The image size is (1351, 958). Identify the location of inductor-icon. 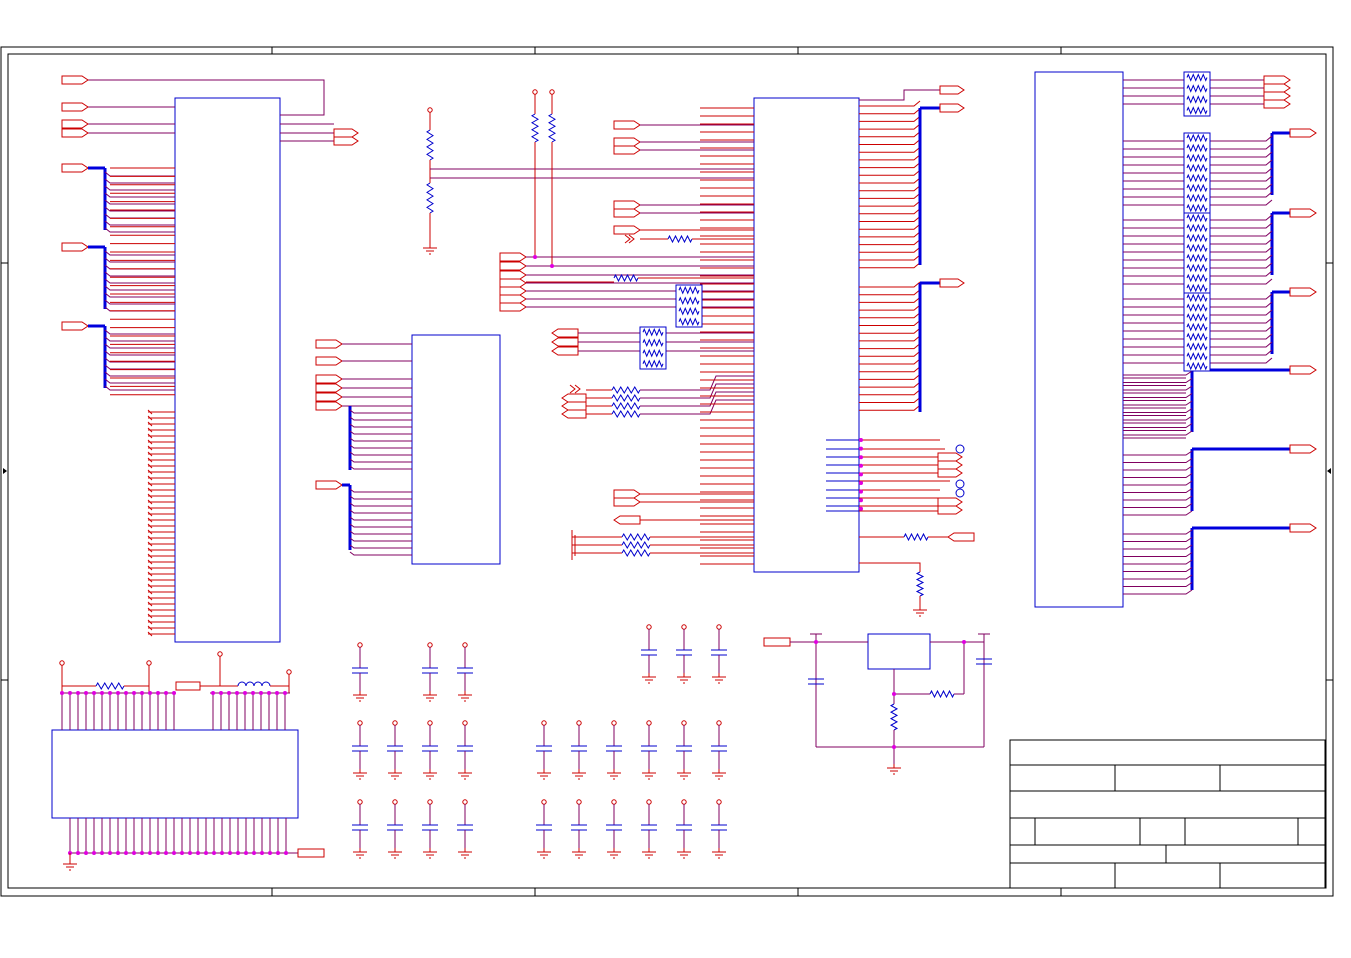
(254, 684).